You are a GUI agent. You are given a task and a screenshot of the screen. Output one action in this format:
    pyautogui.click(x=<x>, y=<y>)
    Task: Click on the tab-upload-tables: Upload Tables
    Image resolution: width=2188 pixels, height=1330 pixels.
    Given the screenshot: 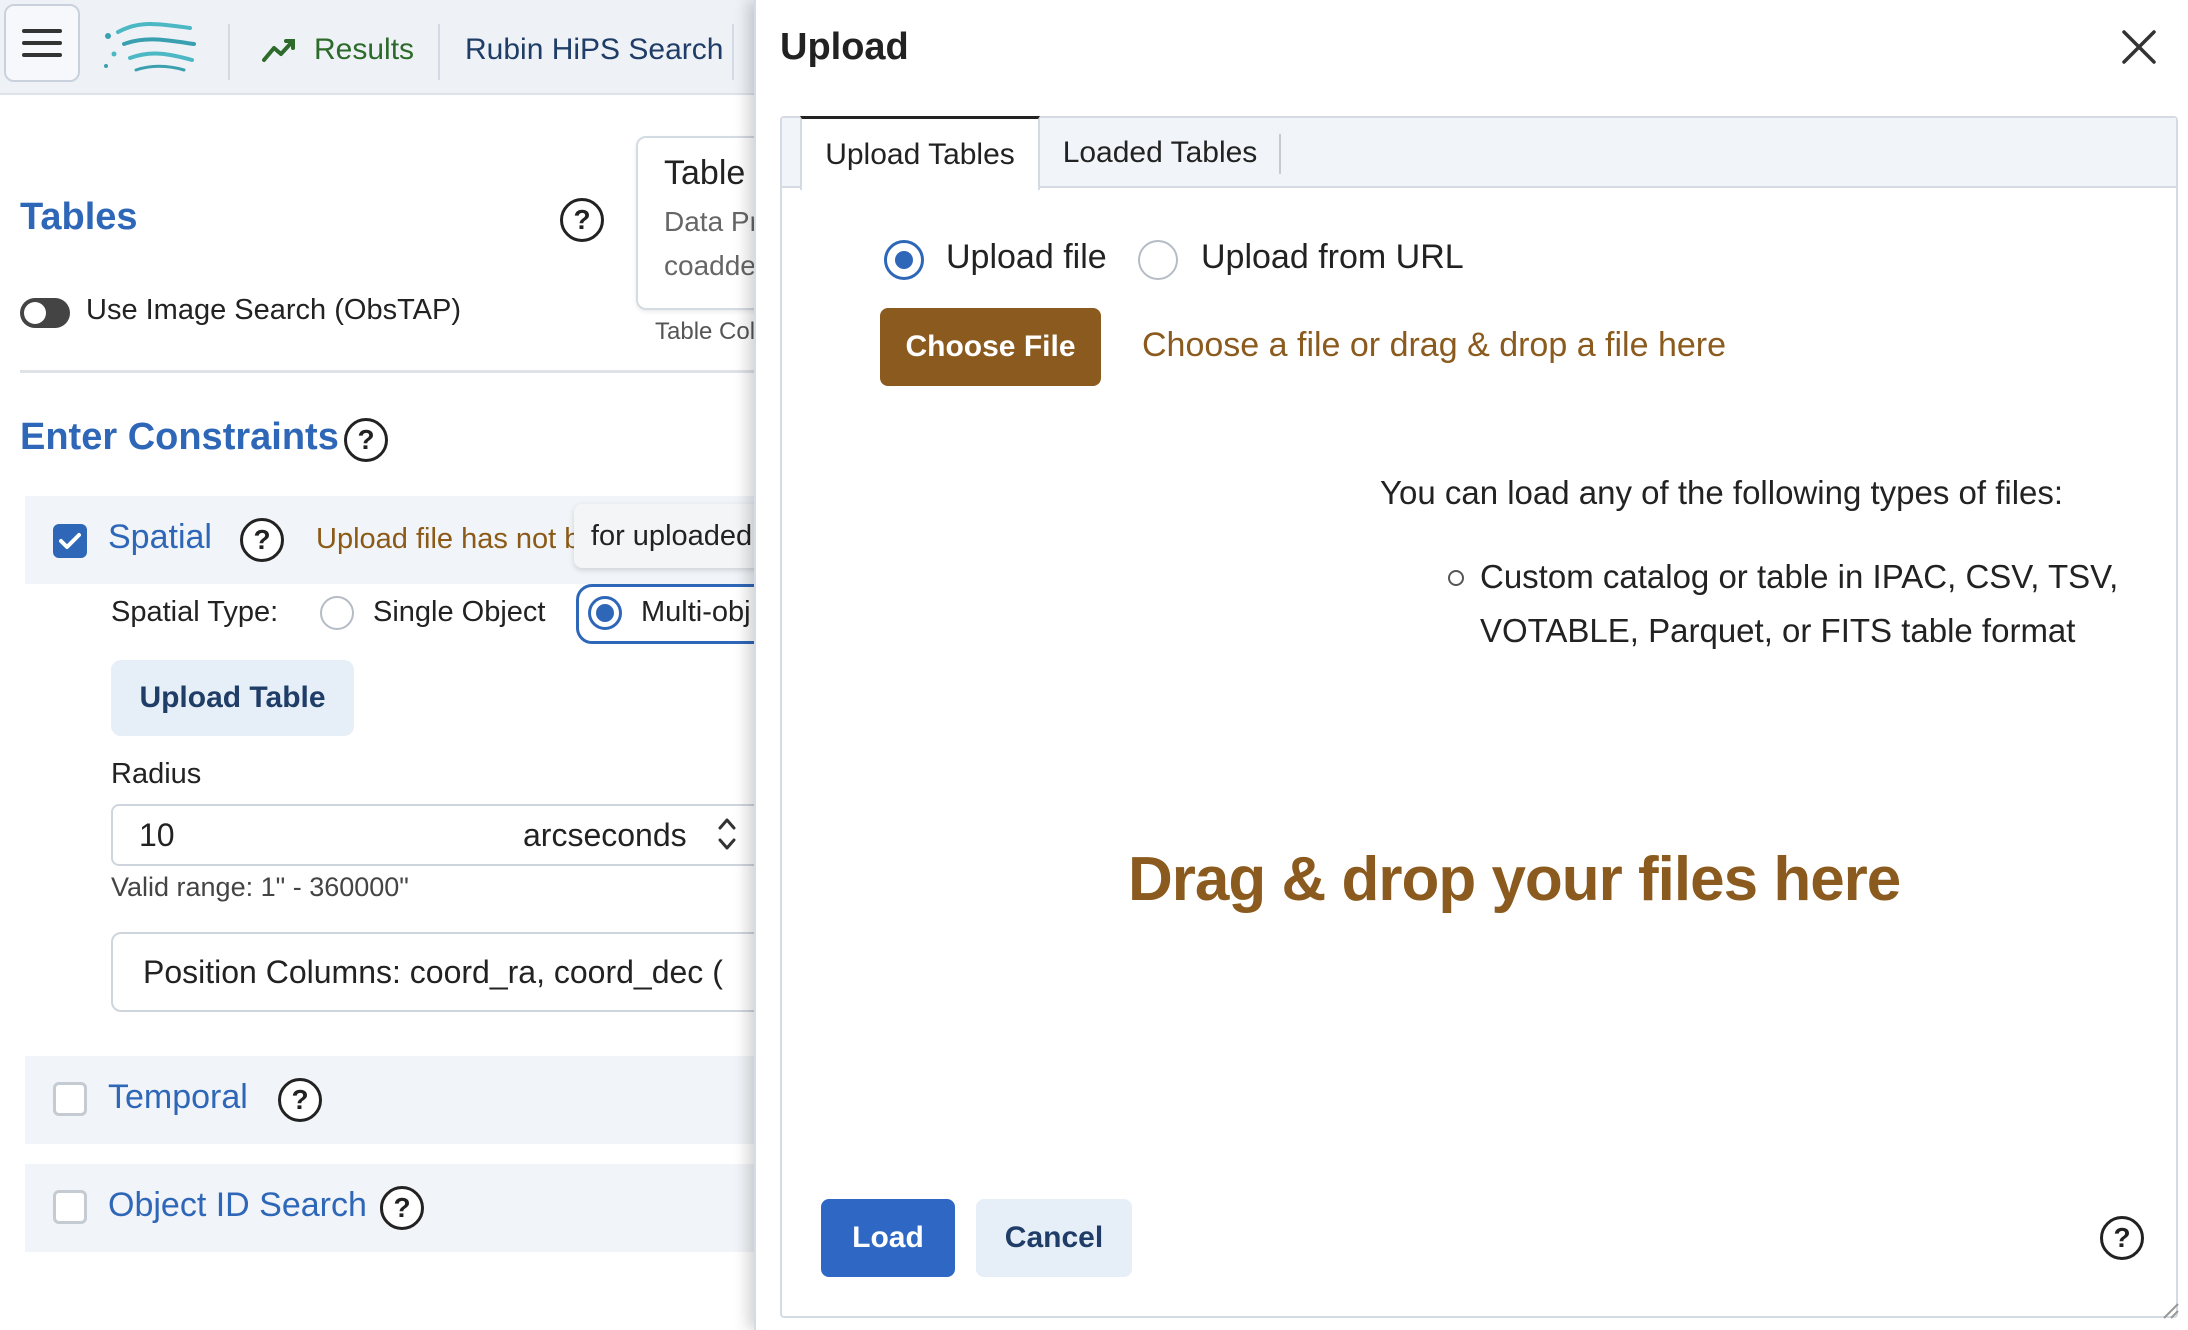 What is the action you would take?
    pyautogui.click(x=920, y=153)
    